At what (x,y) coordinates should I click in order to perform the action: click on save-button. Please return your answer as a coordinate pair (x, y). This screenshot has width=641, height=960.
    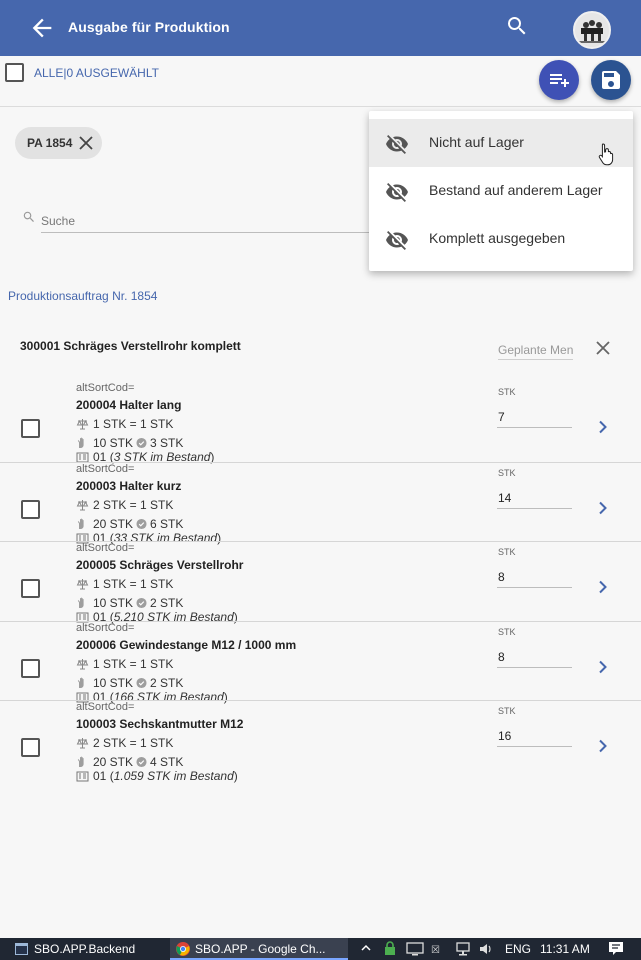
    Looking at the image, I should click on (611, 80).